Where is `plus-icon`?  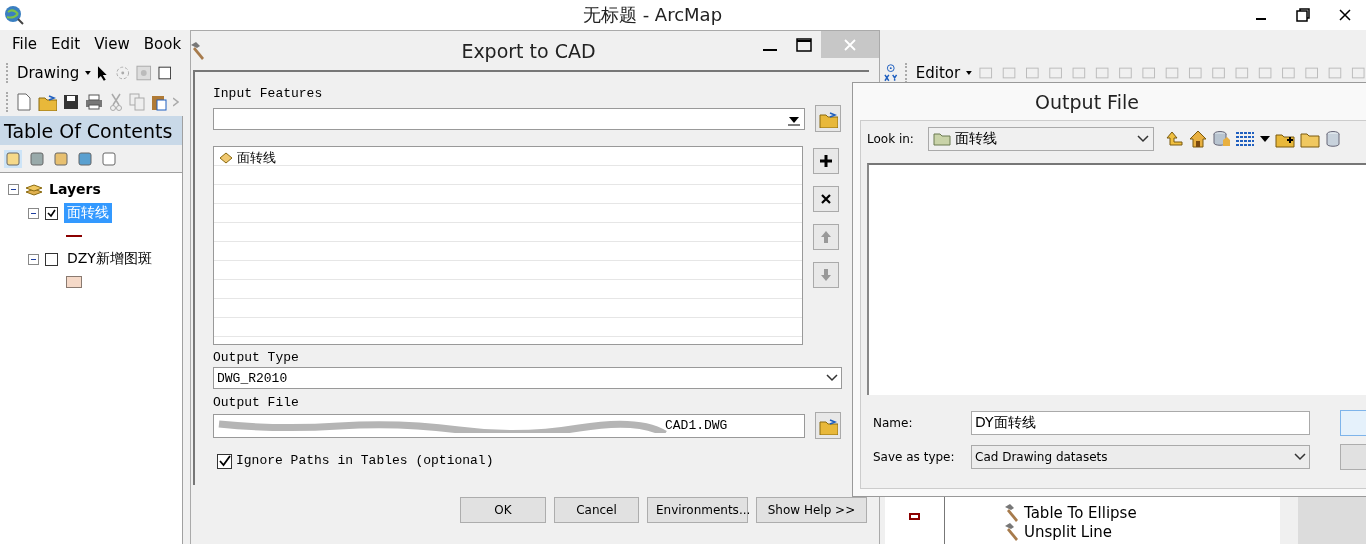 plus-icon is located at coordinates (826, 161).